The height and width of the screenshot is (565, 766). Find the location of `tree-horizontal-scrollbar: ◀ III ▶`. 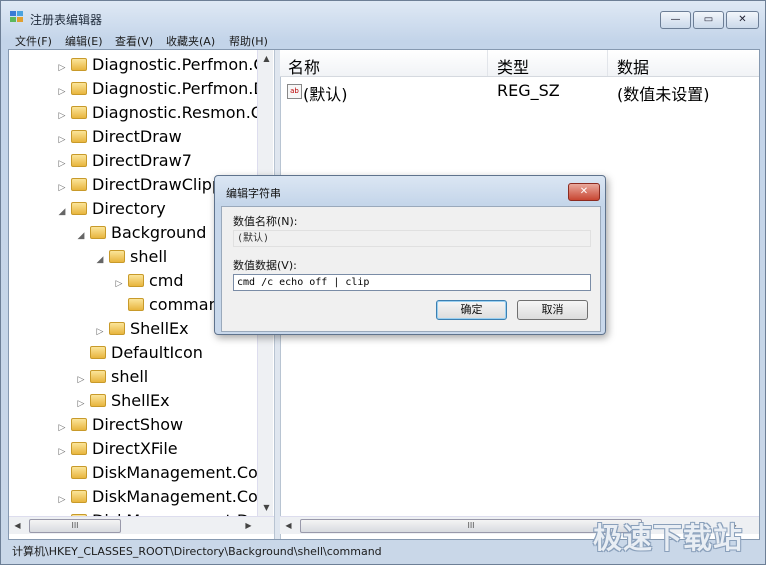

tree-horizontal-scrollbar: ◀ III ▶ is located at coordinates (141, 525).